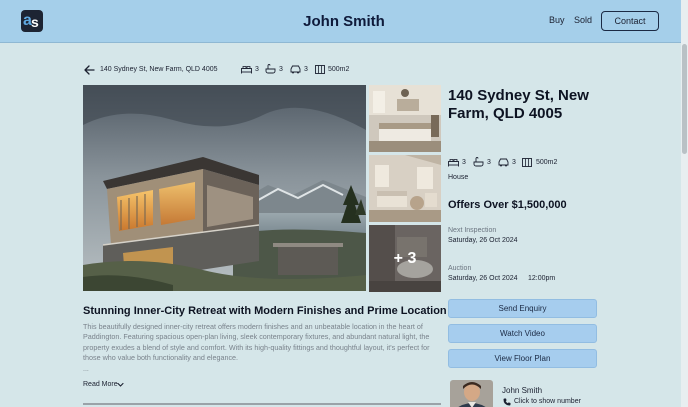  What do you see at coordinates (405, 188) in the screenshot?
I see `gallery-thumb-living-room` at bounding box center [405, 188].